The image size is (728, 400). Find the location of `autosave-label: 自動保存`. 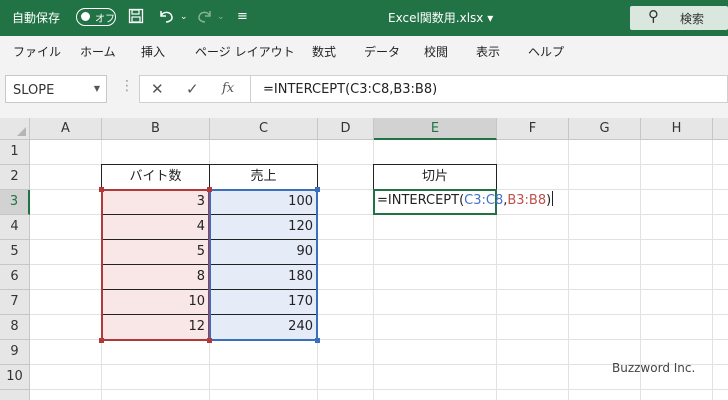

autosave-label: 自動保存 is located at coordinates (36, 18).